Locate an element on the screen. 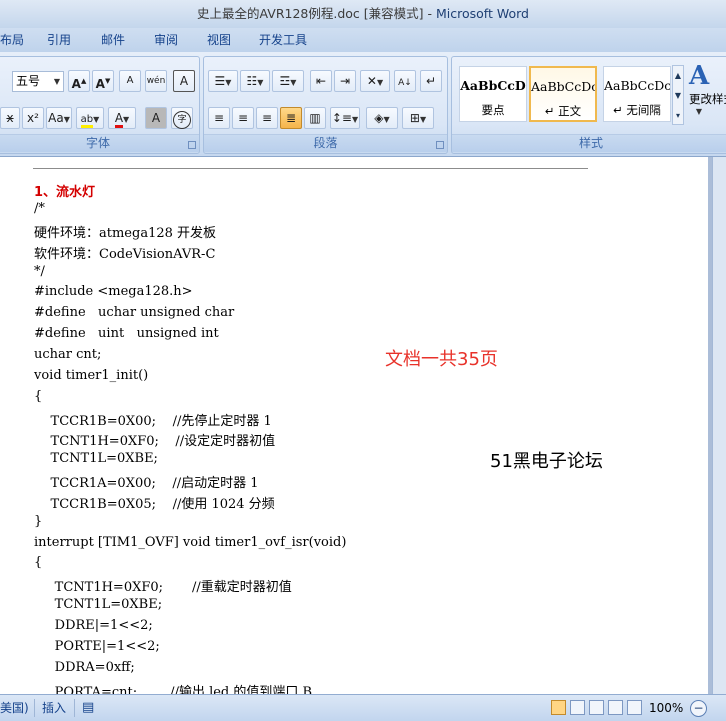 This screenshot has height=721, width=726. strikethrough-icon: x is located at coordinates (10, 118).